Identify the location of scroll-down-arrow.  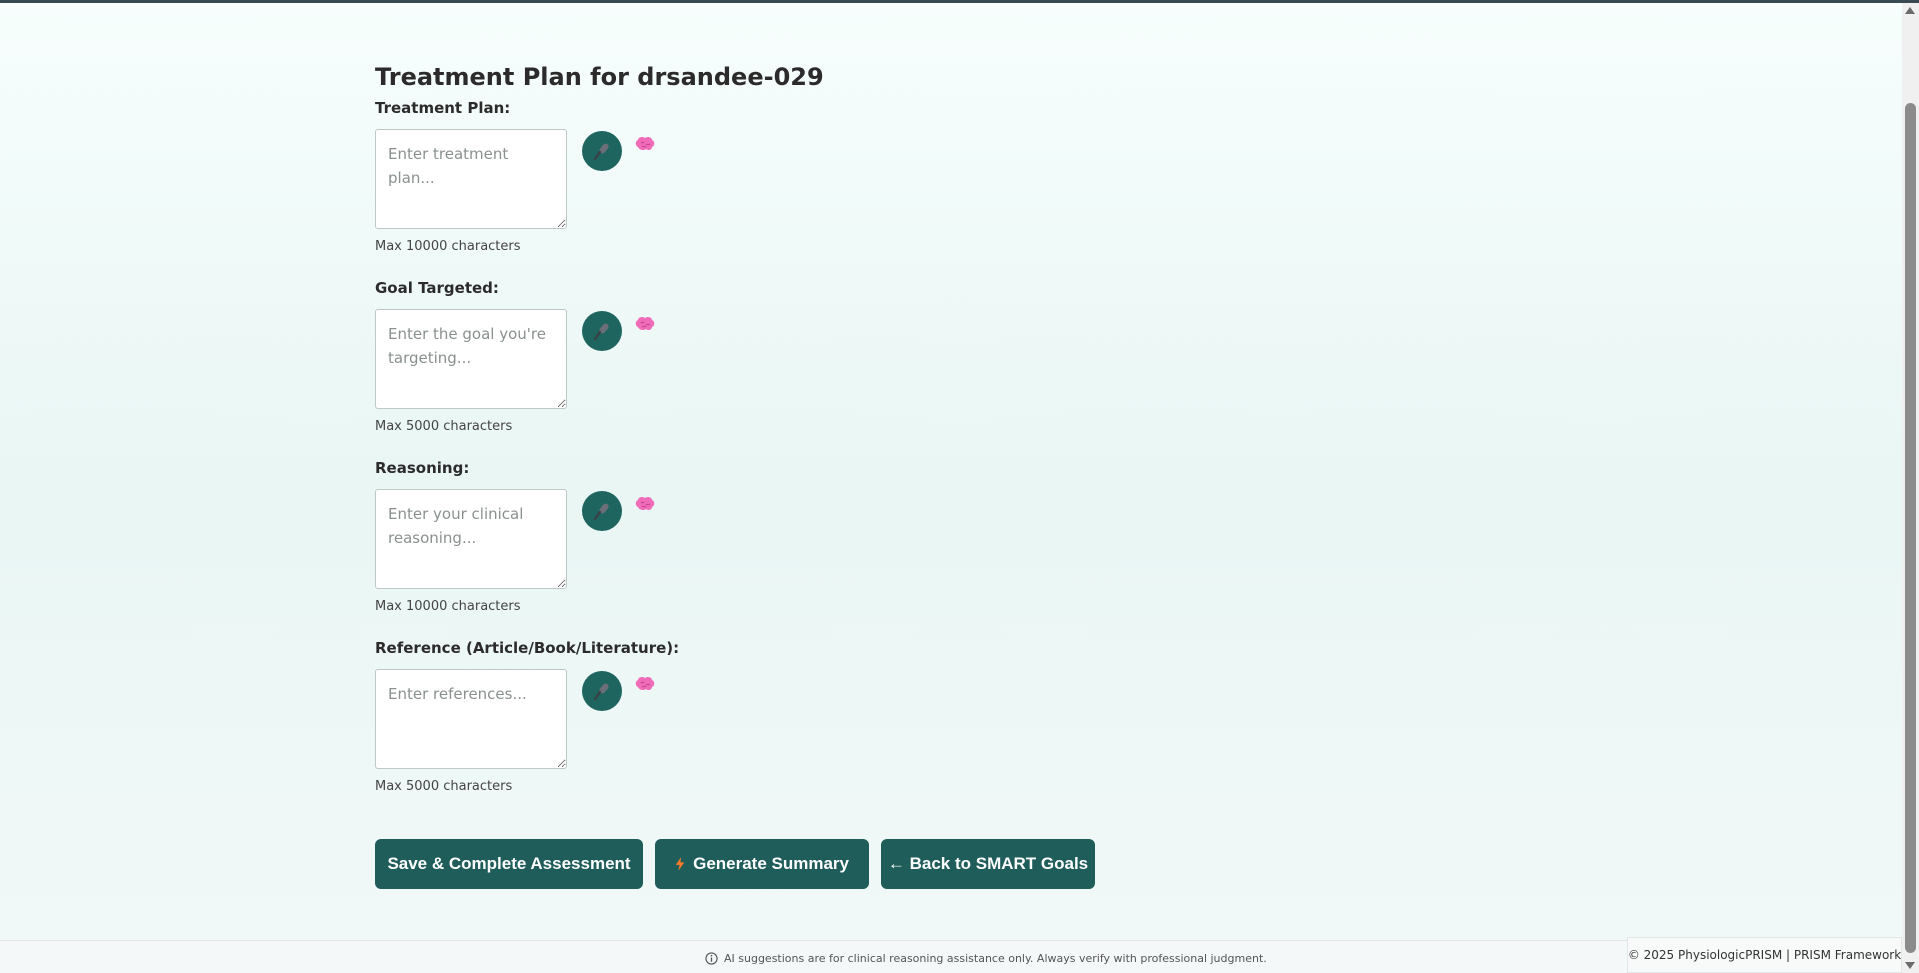
(1910, 965).